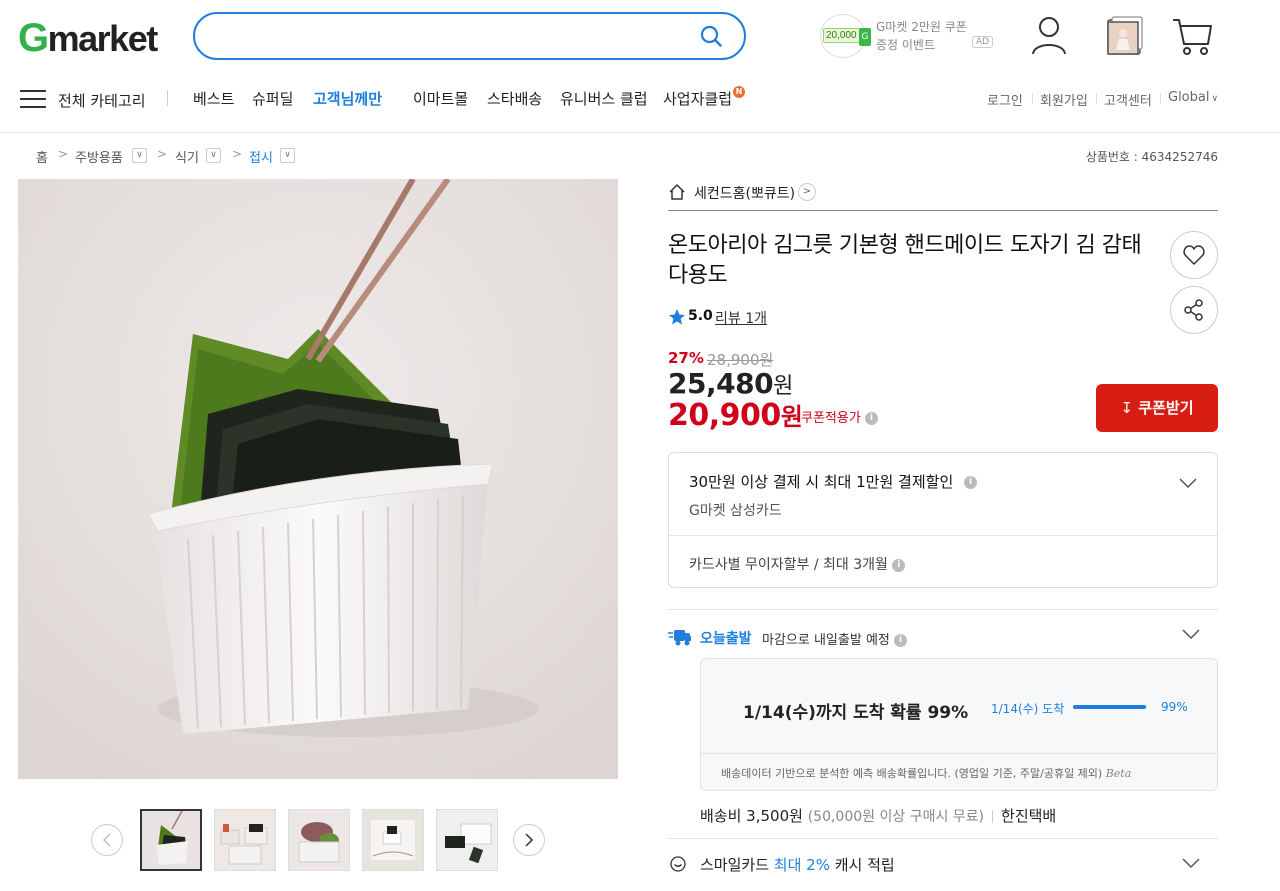  I want to click on card-discount-title: 30만원 이상 결제 시 최대 1만원 결제할인 i, so click(833, 481).